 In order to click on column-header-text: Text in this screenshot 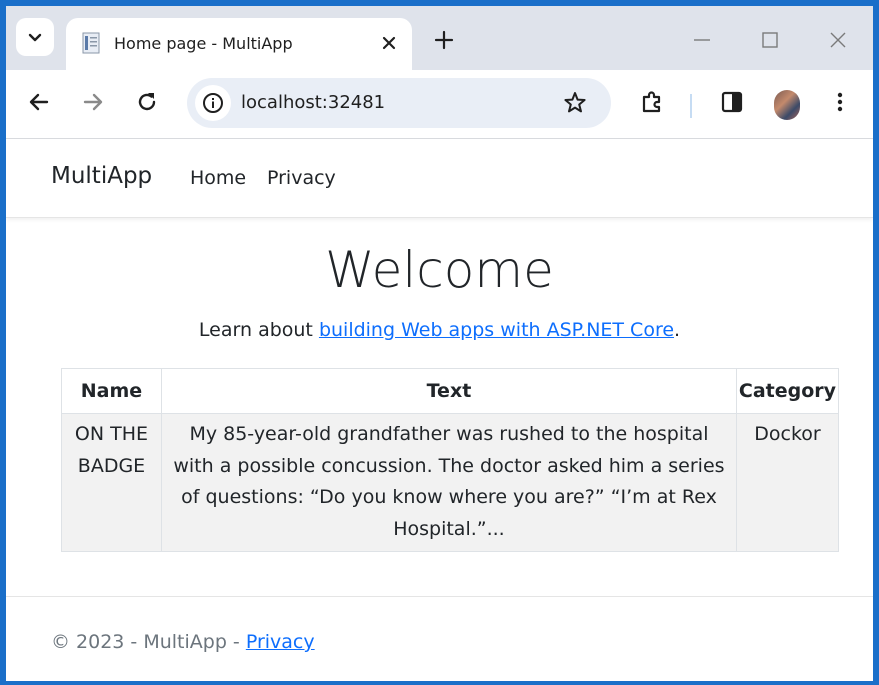, I will do `click(448, 391)`.